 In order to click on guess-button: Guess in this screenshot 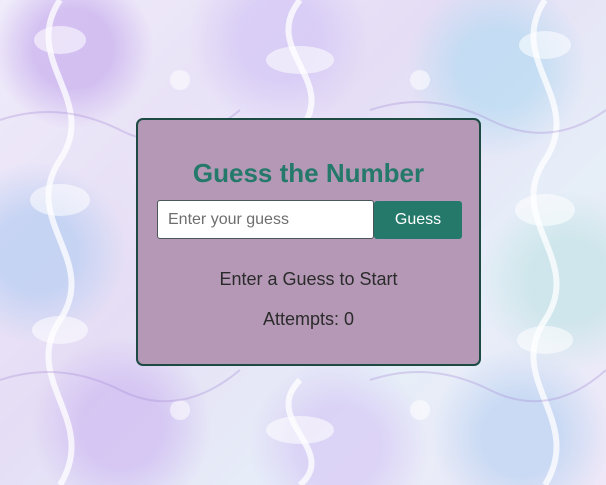, I will do `click(418, 220)`.